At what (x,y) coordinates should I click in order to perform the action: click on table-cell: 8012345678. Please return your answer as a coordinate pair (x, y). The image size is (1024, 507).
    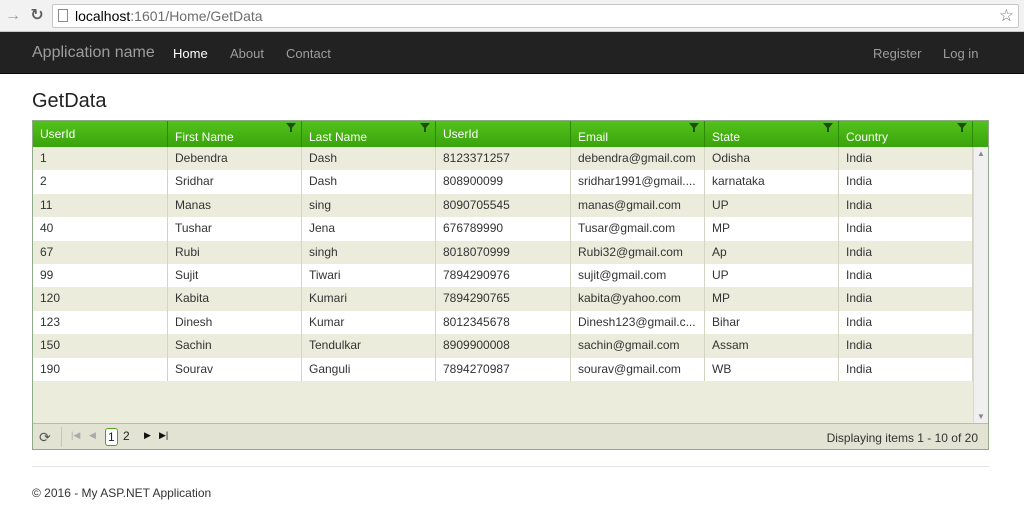
    Looking at the image, I should click on (503, 322).